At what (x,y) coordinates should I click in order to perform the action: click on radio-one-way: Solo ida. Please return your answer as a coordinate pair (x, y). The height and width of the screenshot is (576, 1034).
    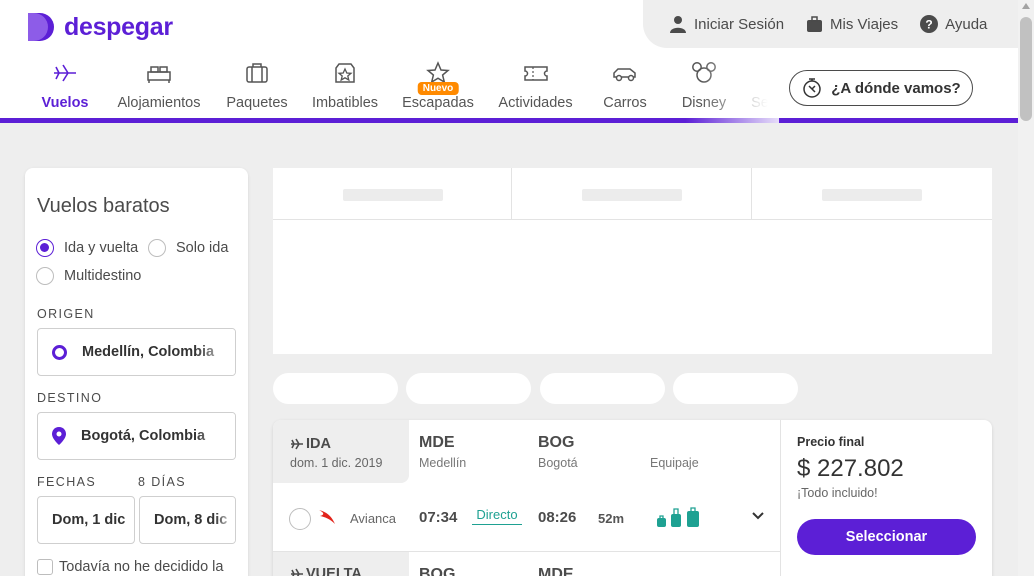
    Looking at the image, I should click on (188, 248).